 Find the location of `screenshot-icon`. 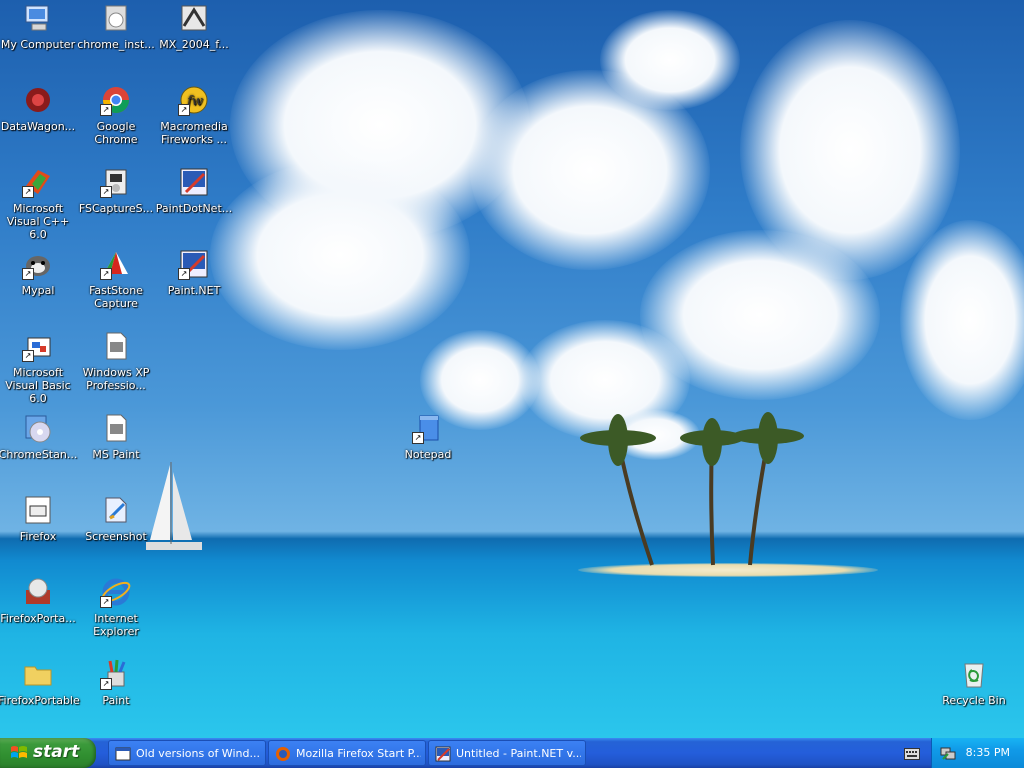

screenshot-icon is located at coordinates (116, 510).